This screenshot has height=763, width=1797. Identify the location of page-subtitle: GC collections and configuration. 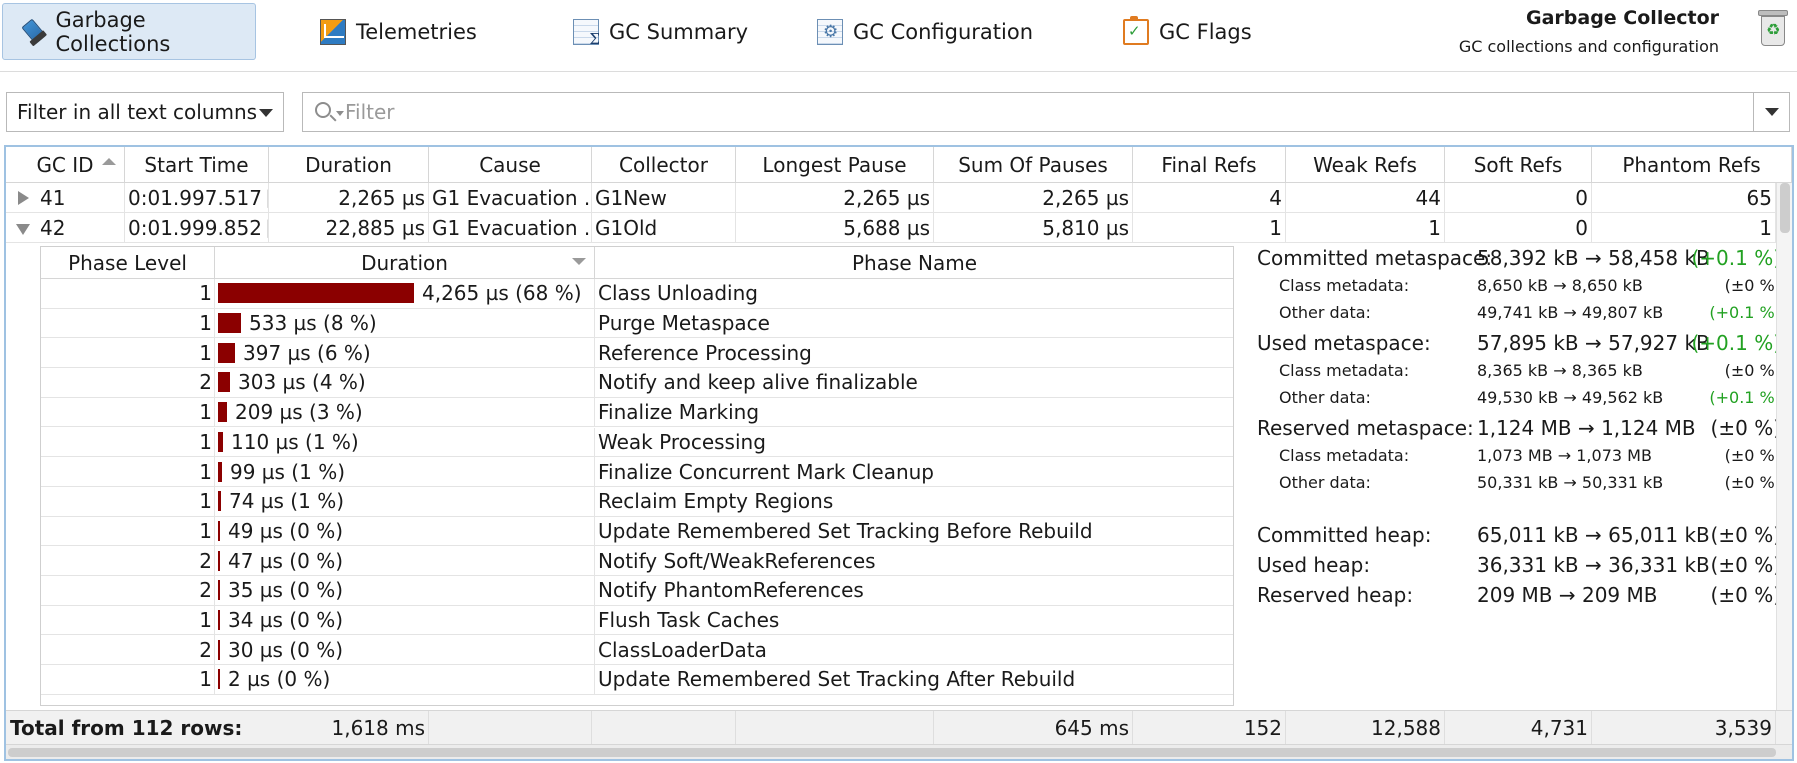
(1588, 46).